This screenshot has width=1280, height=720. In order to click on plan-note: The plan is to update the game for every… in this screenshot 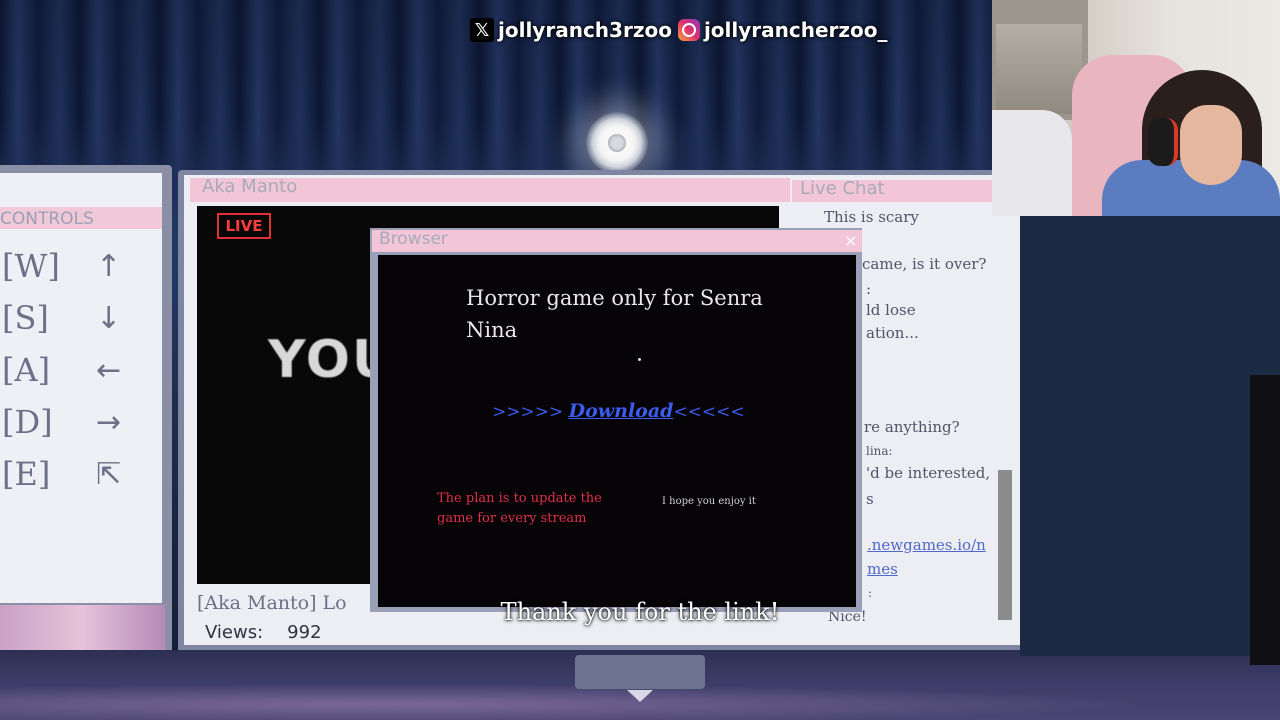, I will do `click(519, 508)`.